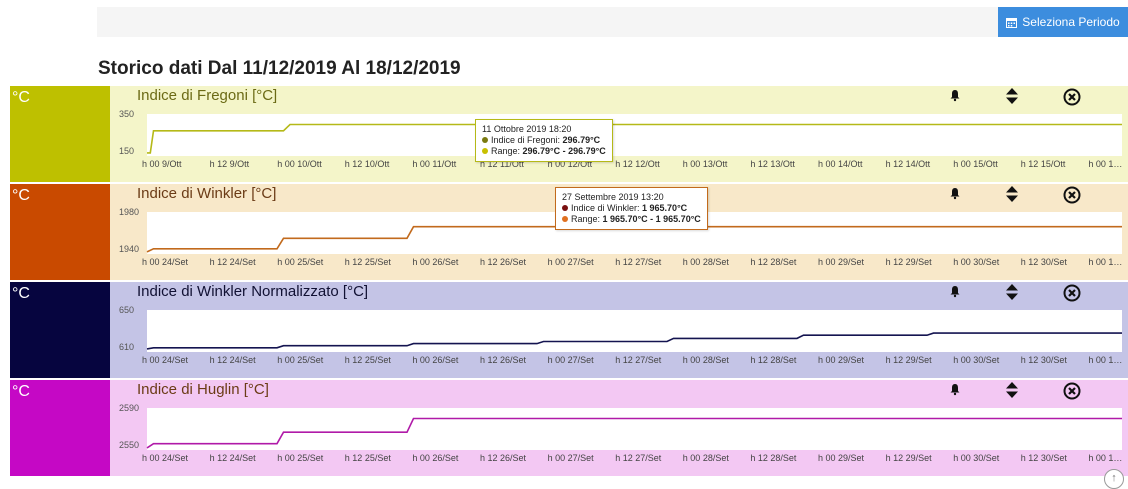 This screenshot has height=489, width=1128. What do you see at coordinates (665, 208) in the screenshot?
I see `tooltip-value: 1 965.70°C` at bounding box center [665, 208].